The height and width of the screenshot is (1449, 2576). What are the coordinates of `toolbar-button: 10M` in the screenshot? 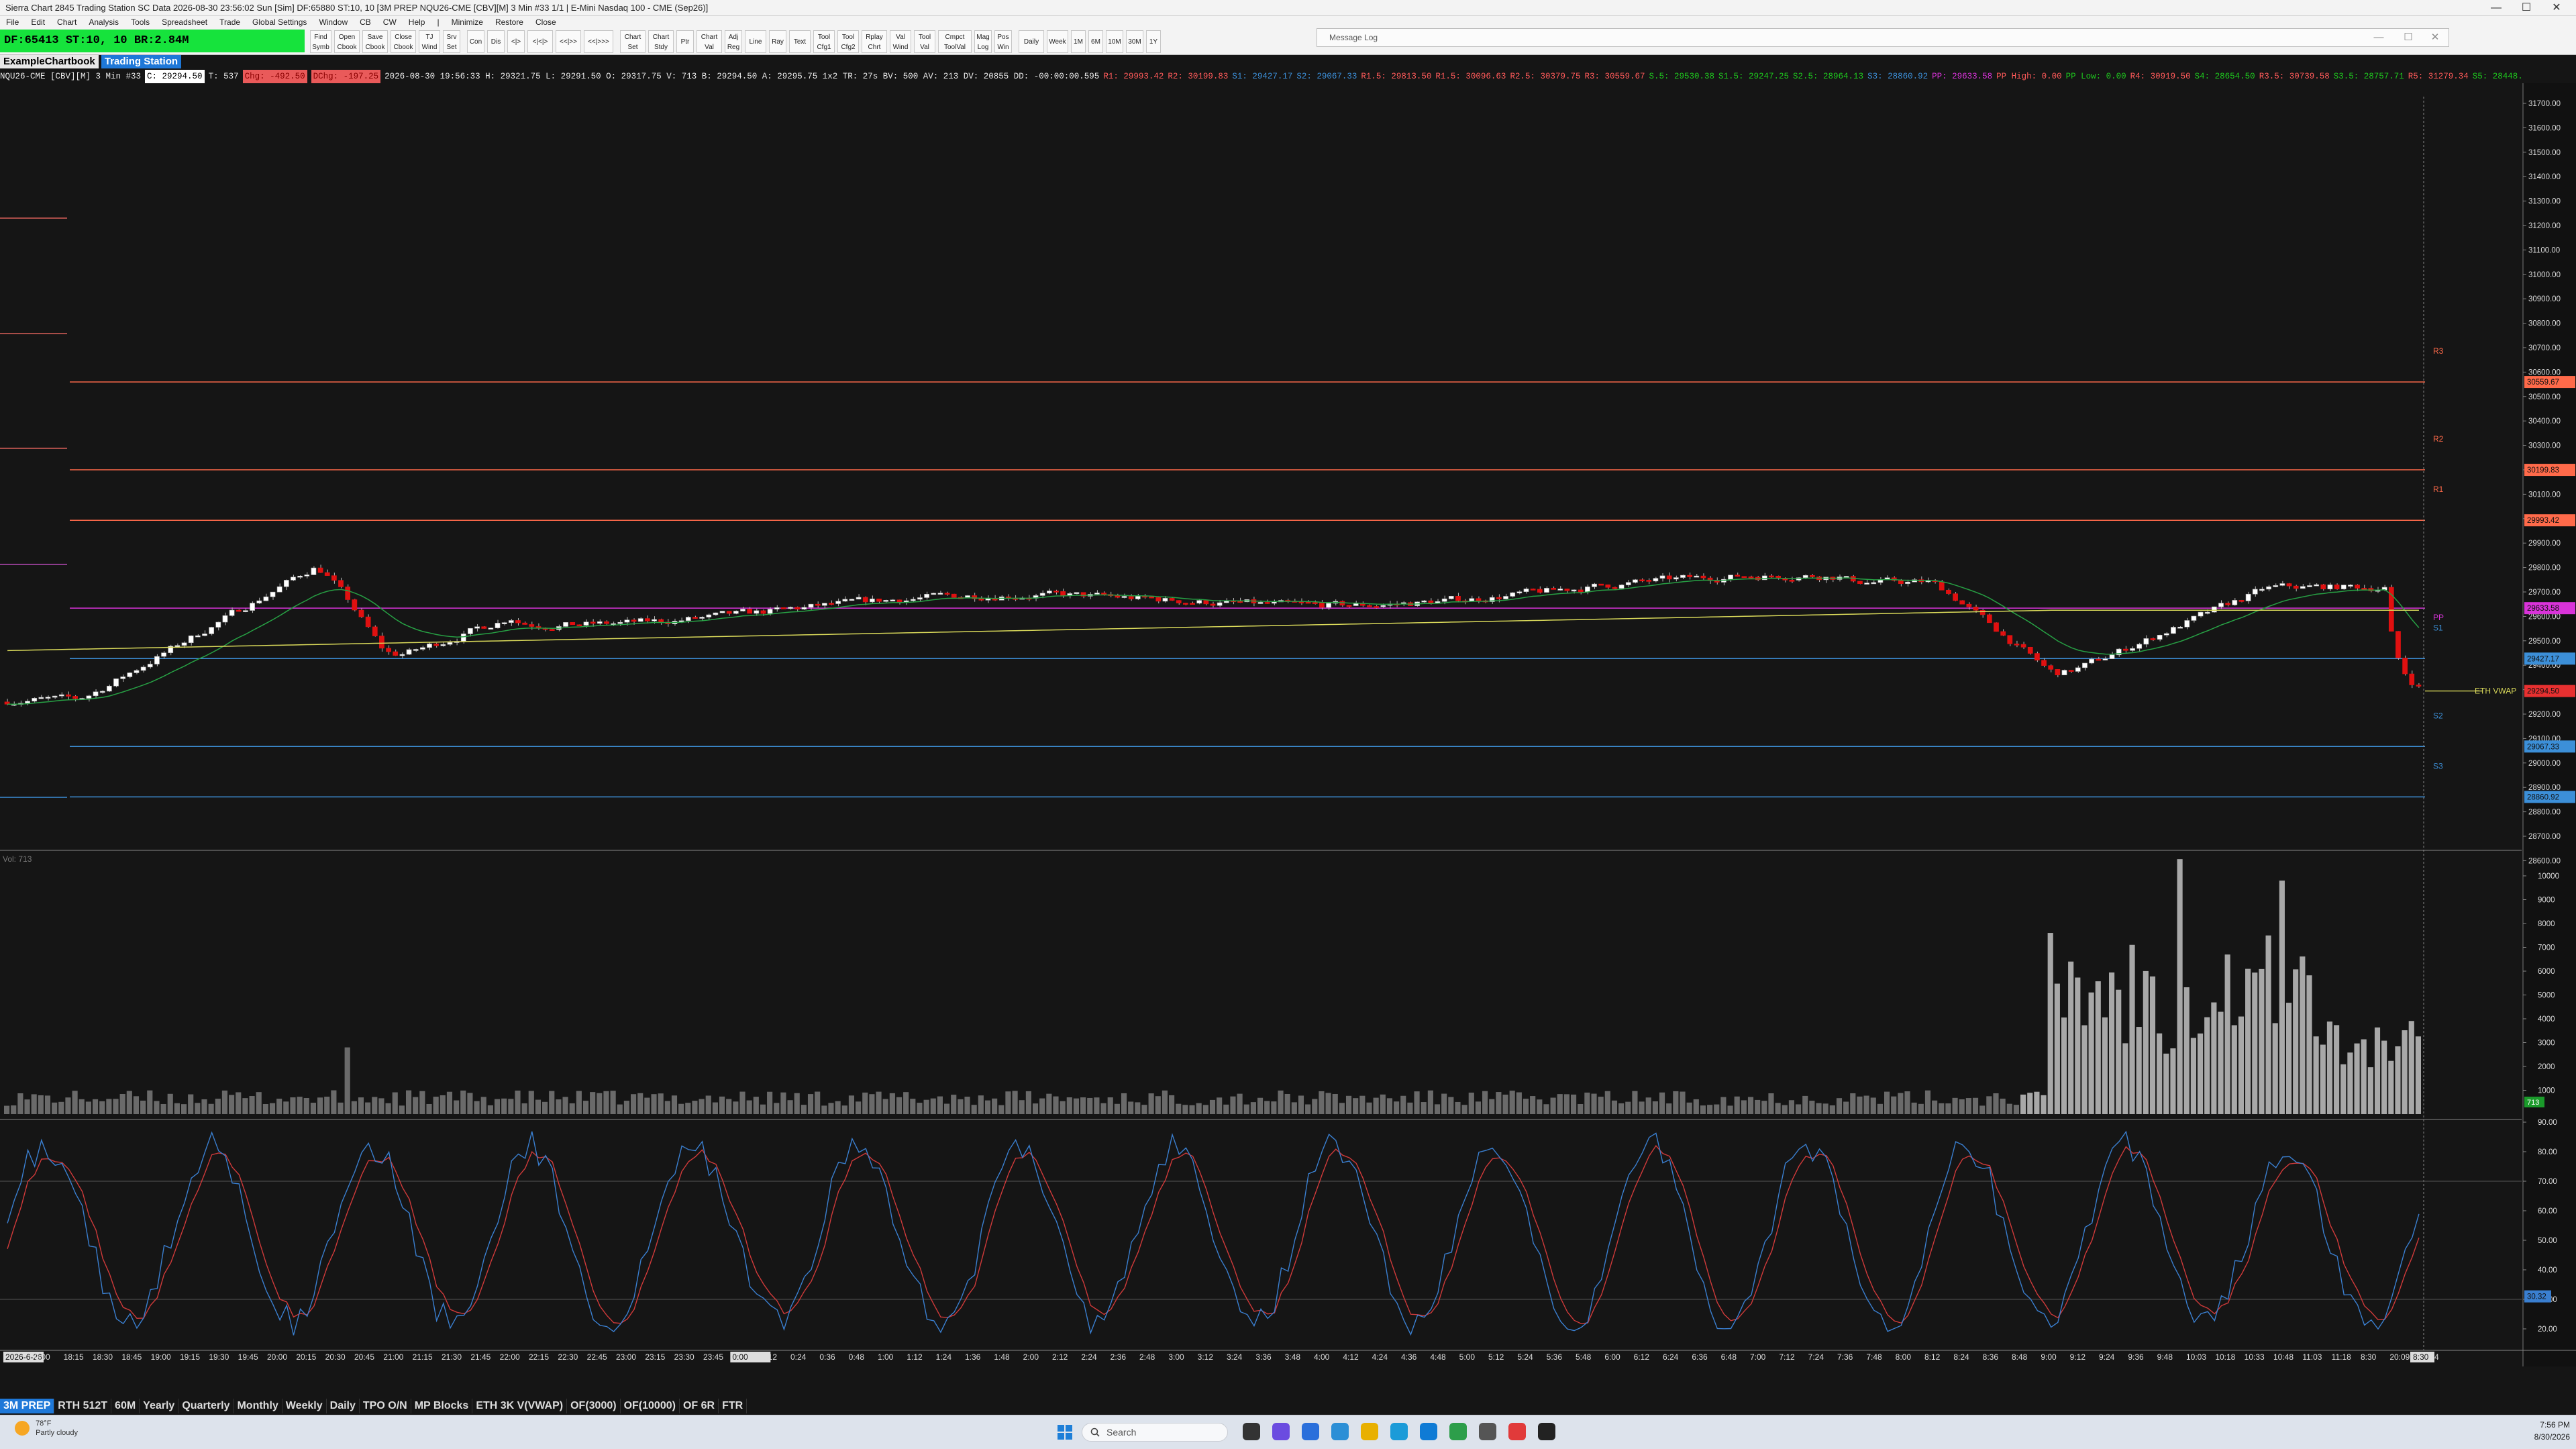 It's located at (1114, 41).